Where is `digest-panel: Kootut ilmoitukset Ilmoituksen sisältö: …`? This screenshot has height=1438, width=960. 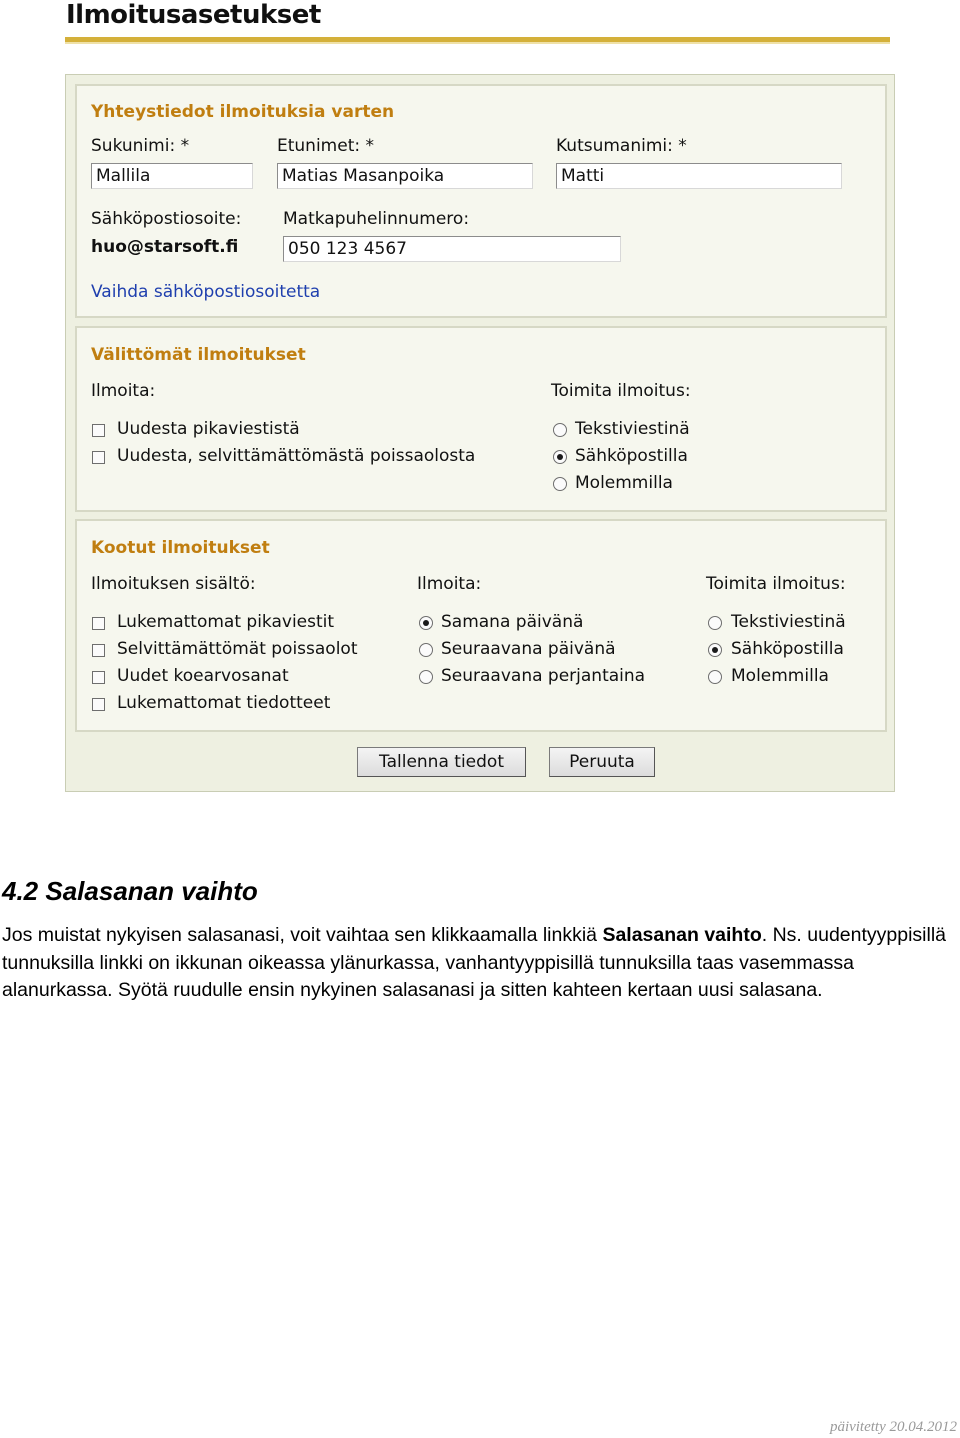 digest-panel: Kootut ilmoitukset Ilmoituksen sisältö: … is located at coordinates (481, 625).